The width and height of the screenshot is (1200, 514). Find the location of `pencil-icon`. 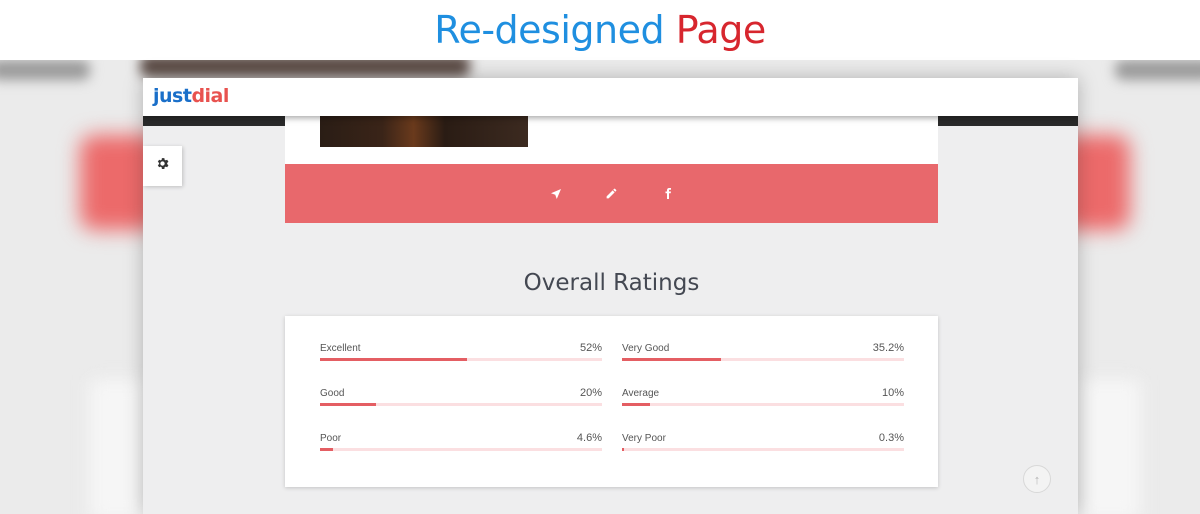

pencil-icon is located at coordinates (612, 194).